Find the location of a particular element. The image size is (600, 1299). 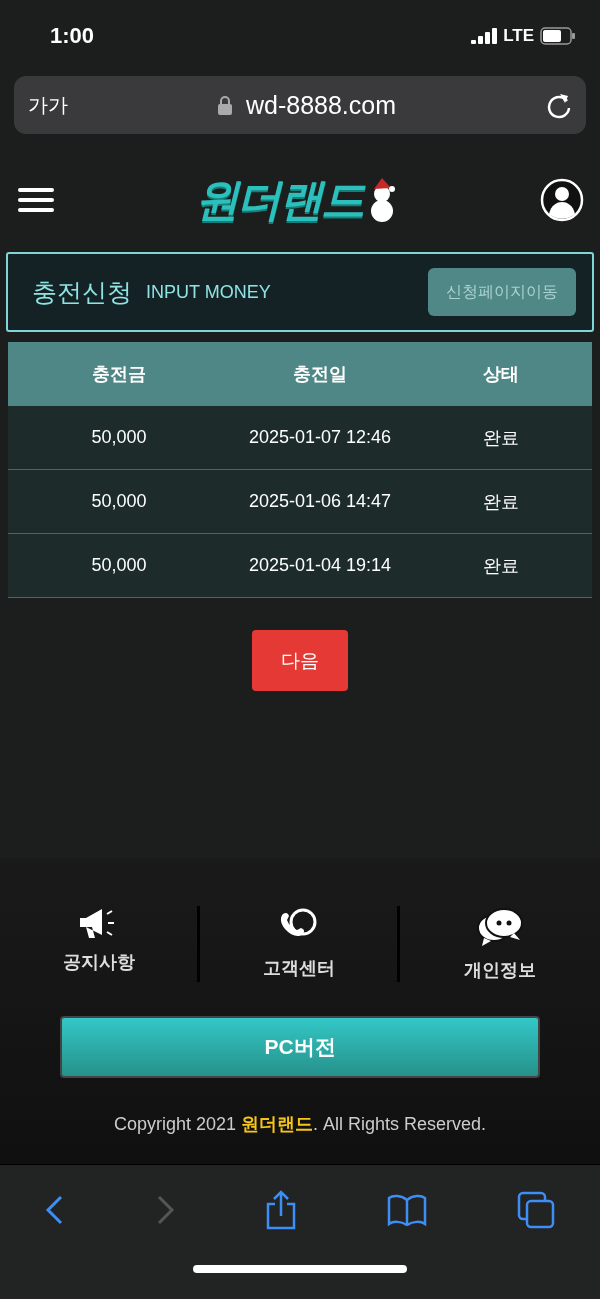

network-label: LTE is located at coordinates (518, 36).